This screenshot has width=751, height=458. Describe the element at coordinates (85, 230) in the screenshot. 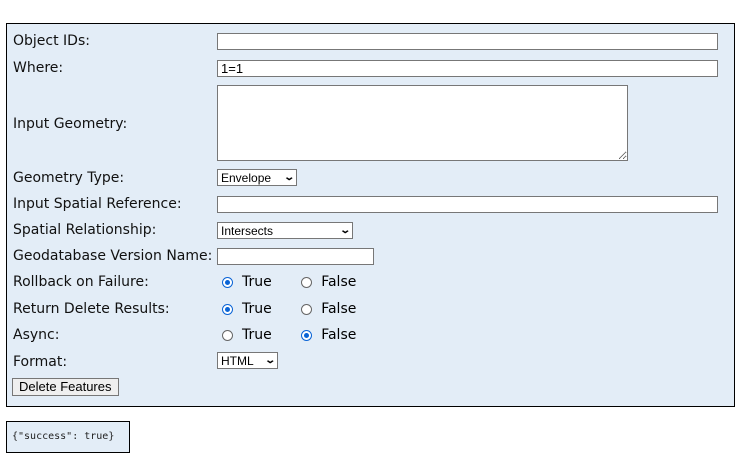

I see `spatial-relationship-label: Spatial Relationship:` at that location.